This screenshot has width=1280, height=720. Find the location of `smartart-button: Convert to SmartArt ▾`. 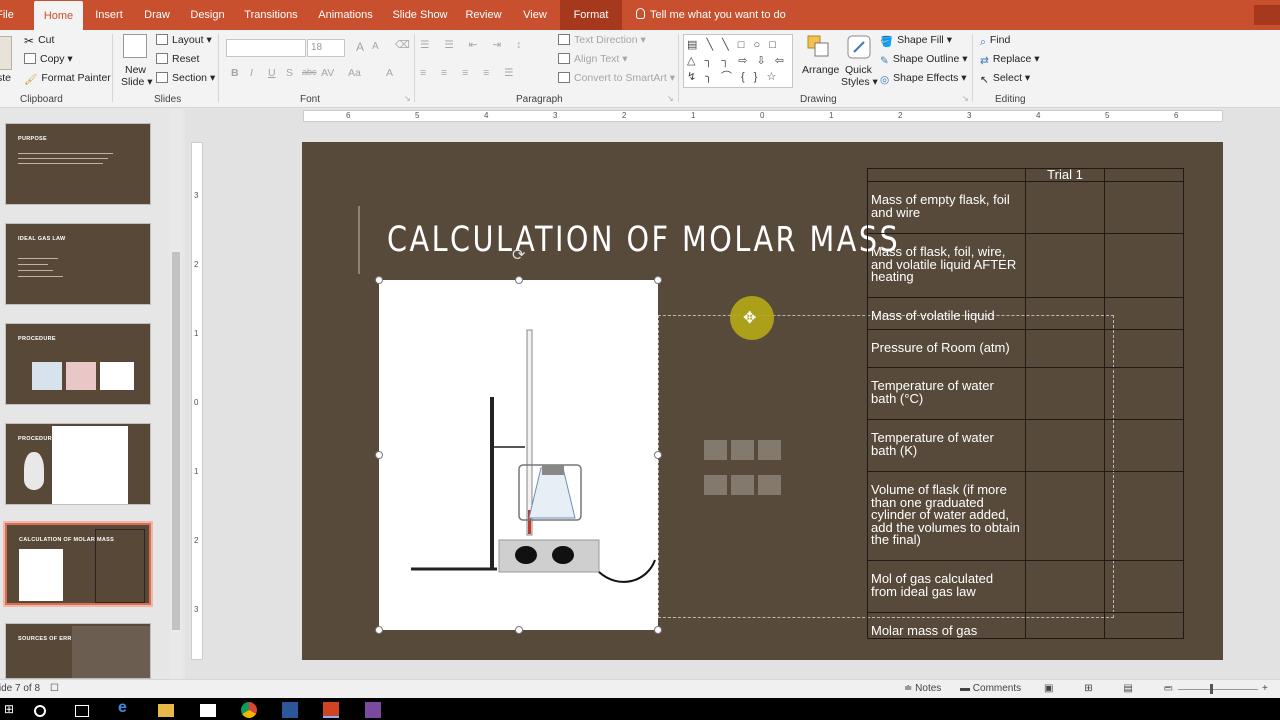

smartart-button: Convert to SmartArt ▾ is located at coordinates (616, 78).